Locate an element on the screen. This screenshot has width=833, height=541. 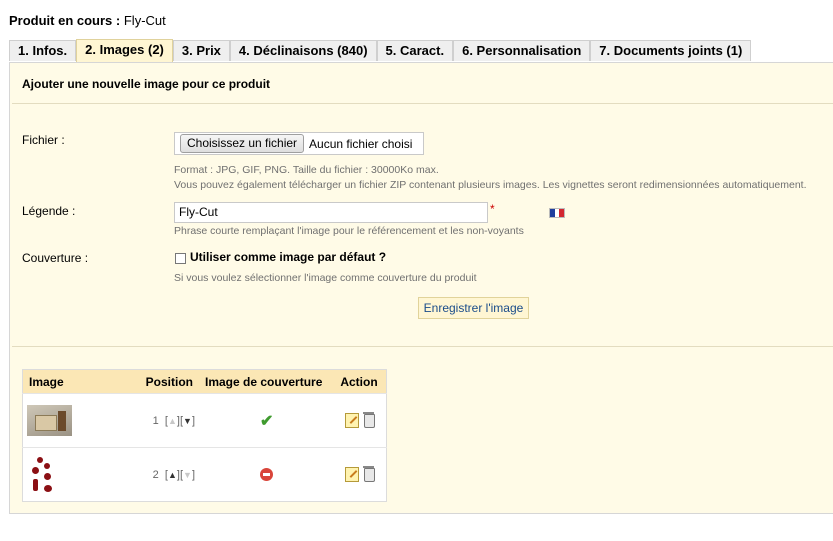
header-action: Action is located at coordinates (360, 381).